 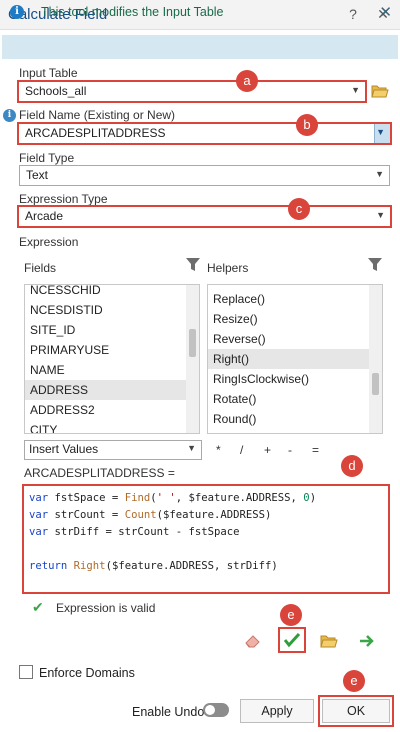 What do you see at coordinates (26, 672) in the screenshot?
I see `enforce-domains-checkbox` at bounding box center [26, 672].